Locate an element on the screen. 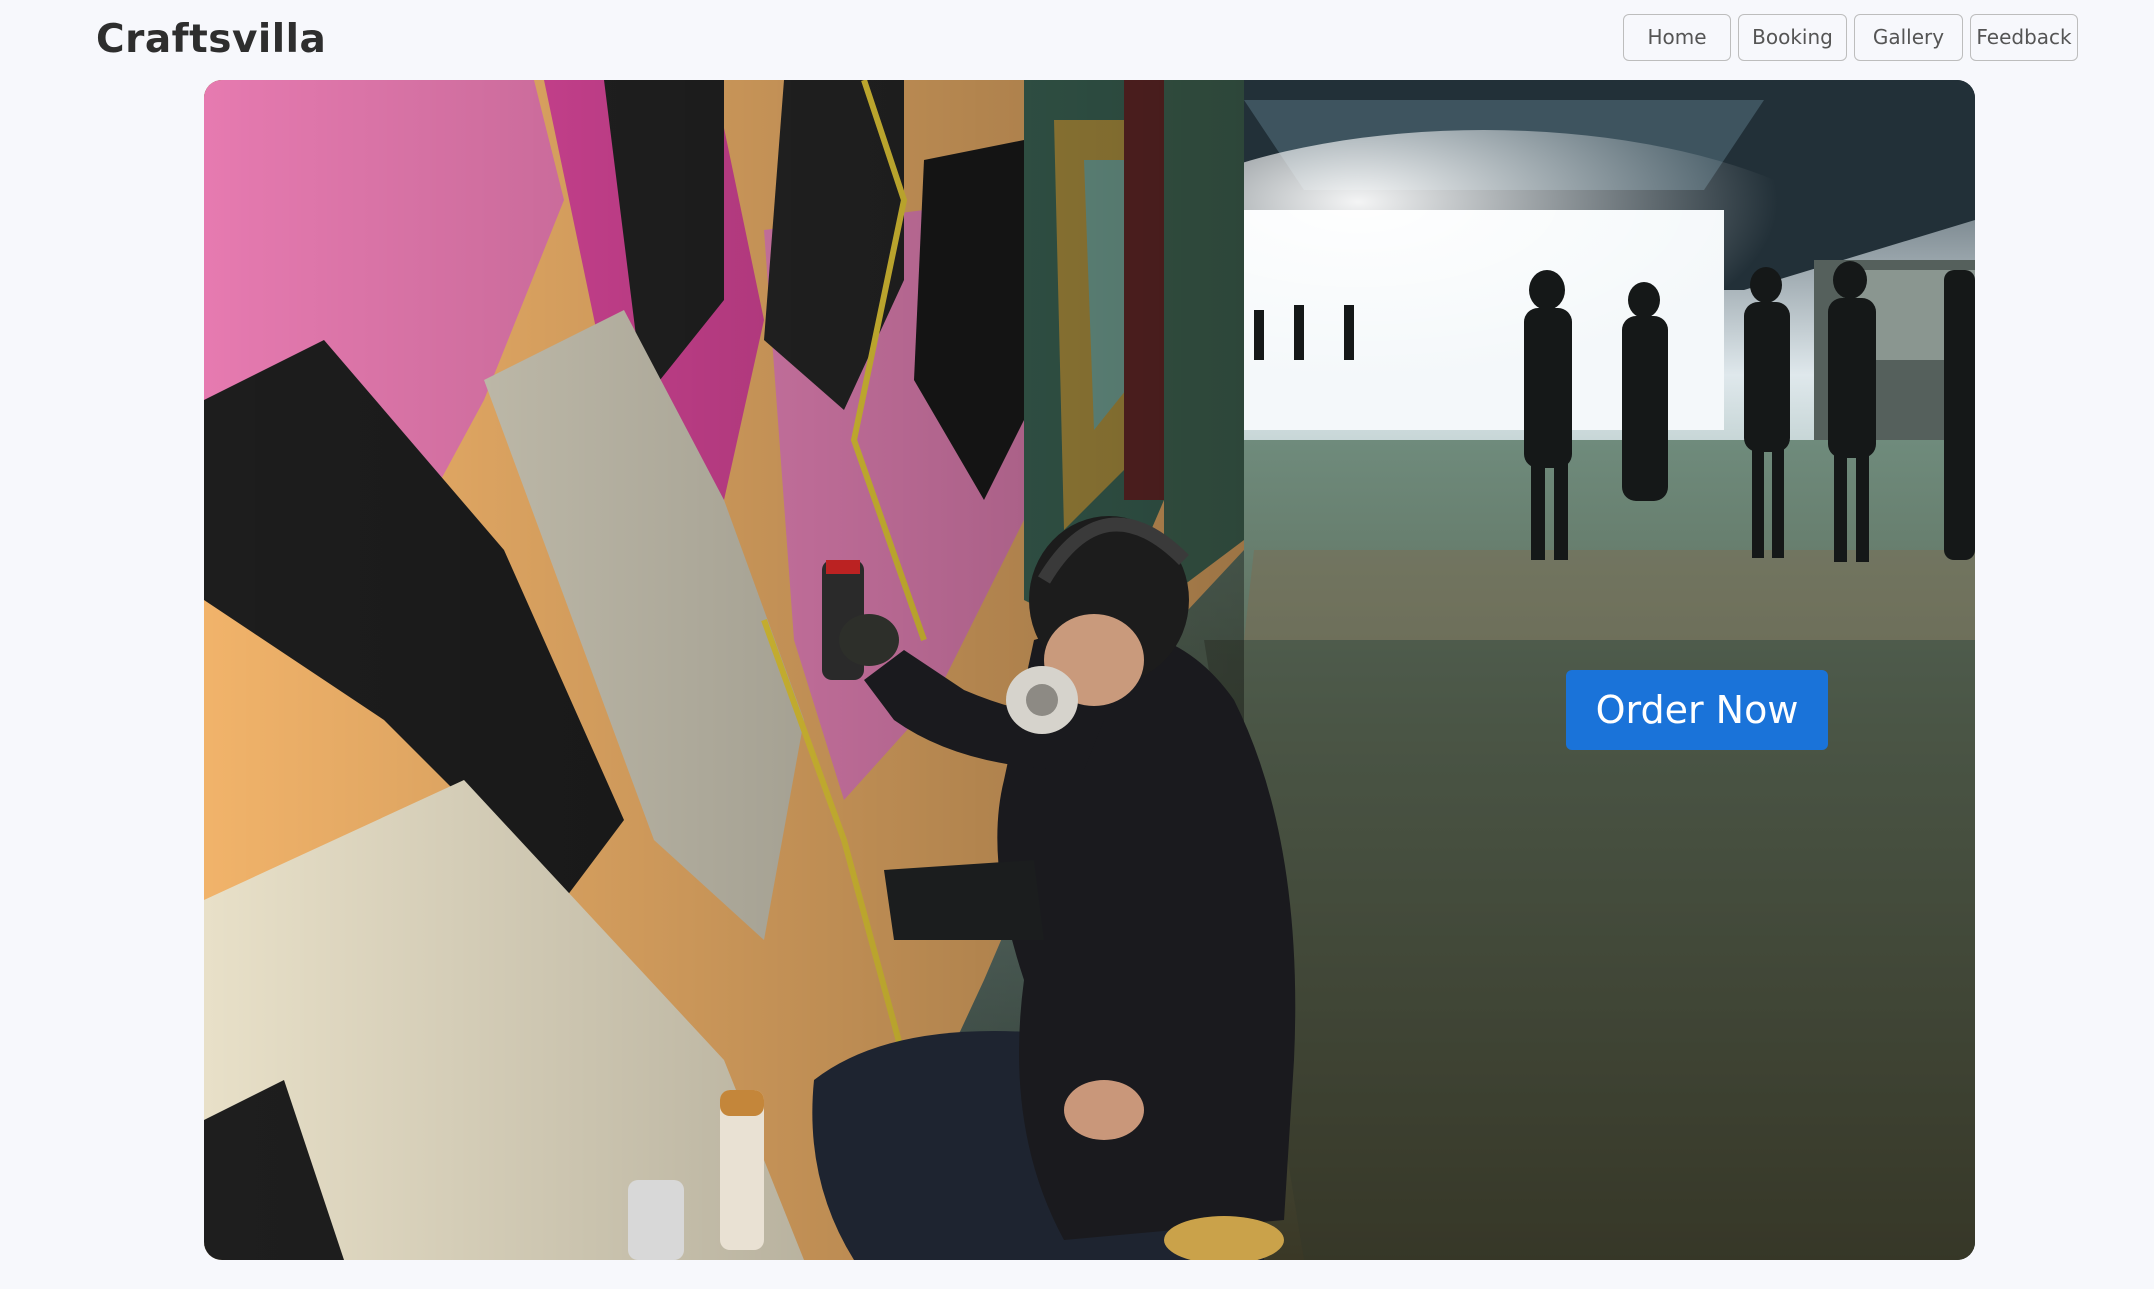 The width and height of the screenshot is (2154, 1289). order-now-button: Order Now is located at coordinates (1697, 710).